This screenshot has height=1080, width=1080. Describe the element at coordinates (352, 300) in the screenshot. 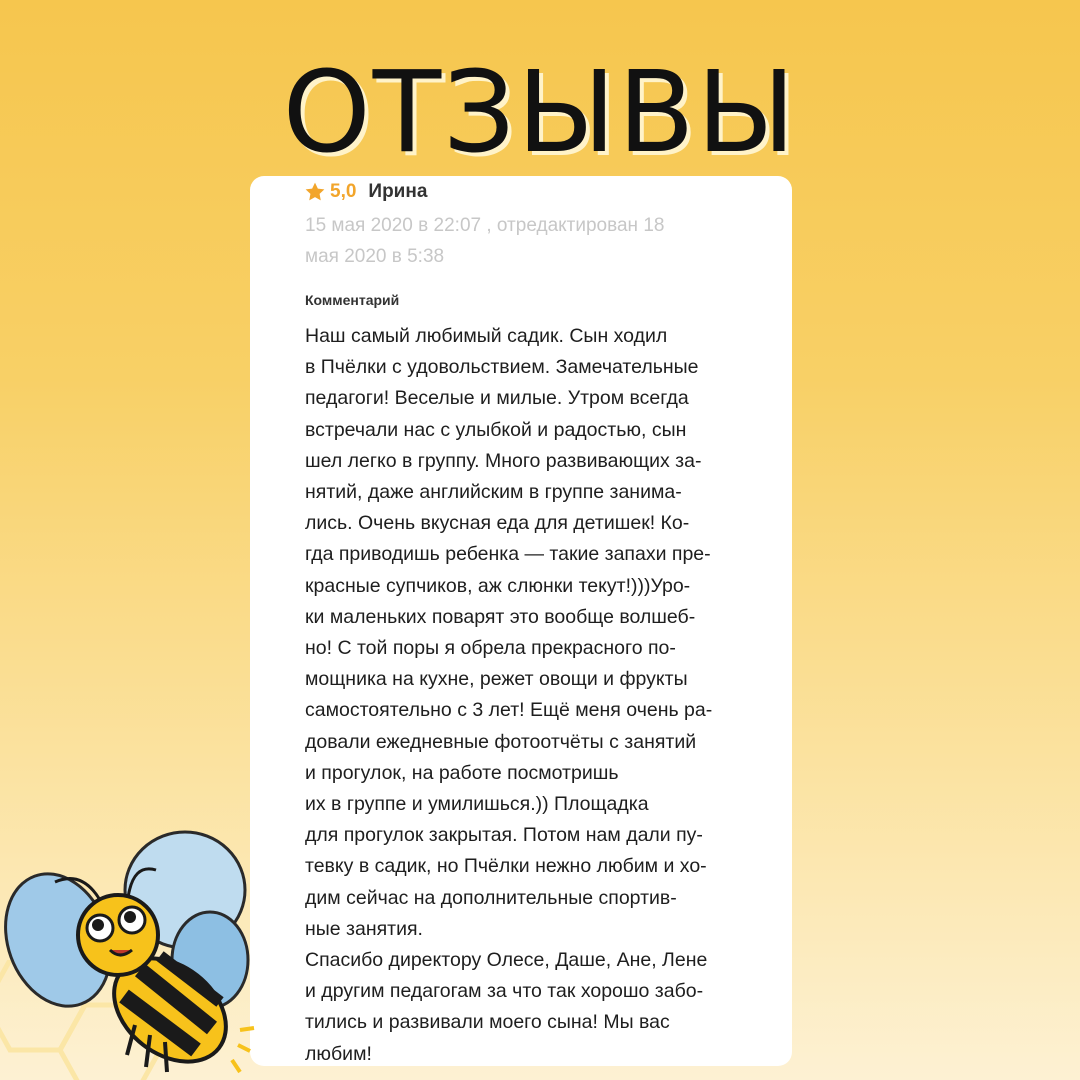

I see `comment-label: Комментарий` at that location.